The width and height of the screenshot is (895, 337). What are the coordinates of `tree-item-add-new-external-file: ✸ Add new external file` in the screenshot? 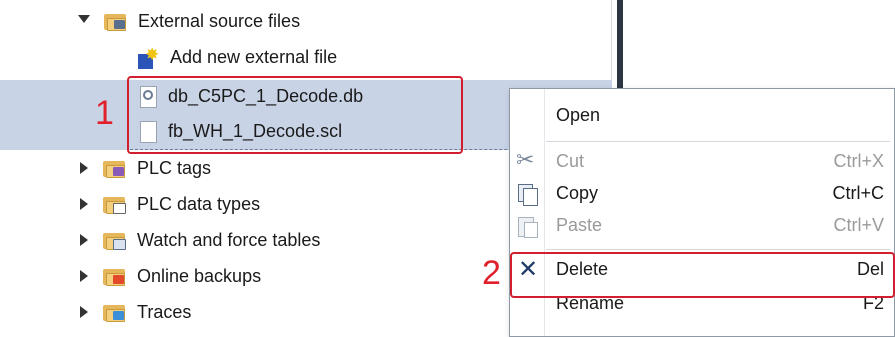 It's located at (306, 58).